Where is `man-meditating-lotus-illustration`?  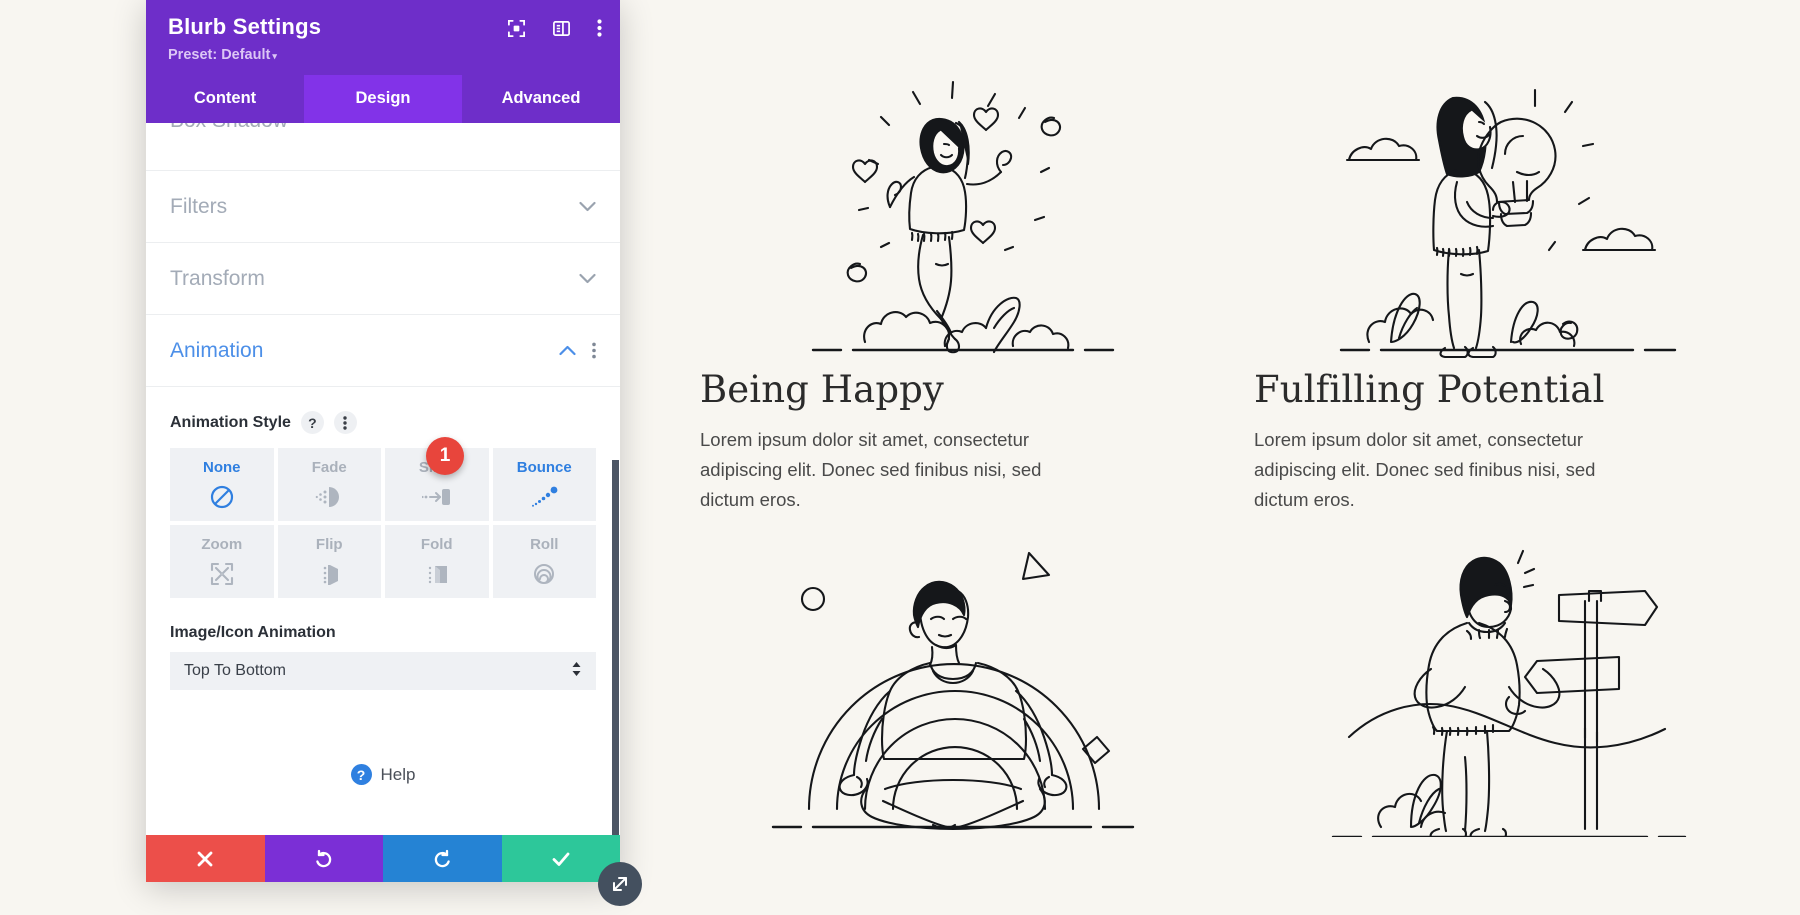
man-meditating-lotus-illustration is located at coordinates (953, 690).